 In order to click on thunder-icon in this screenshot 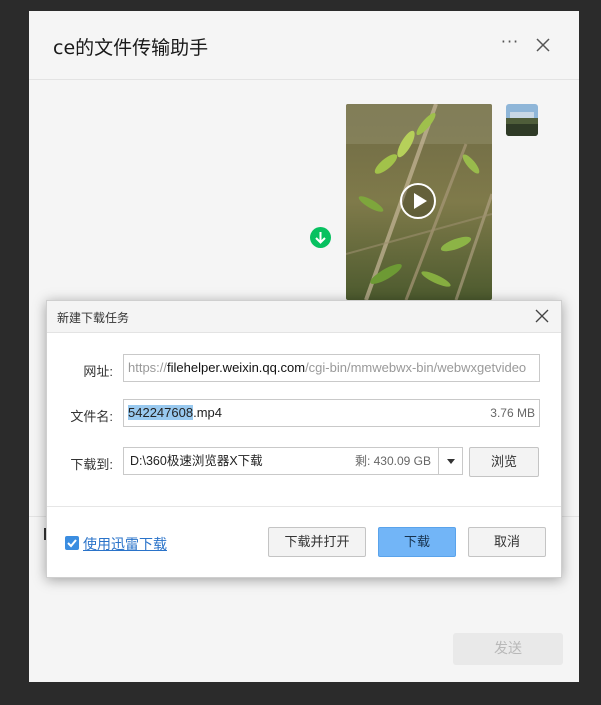, I will do `click(72, 543)`.